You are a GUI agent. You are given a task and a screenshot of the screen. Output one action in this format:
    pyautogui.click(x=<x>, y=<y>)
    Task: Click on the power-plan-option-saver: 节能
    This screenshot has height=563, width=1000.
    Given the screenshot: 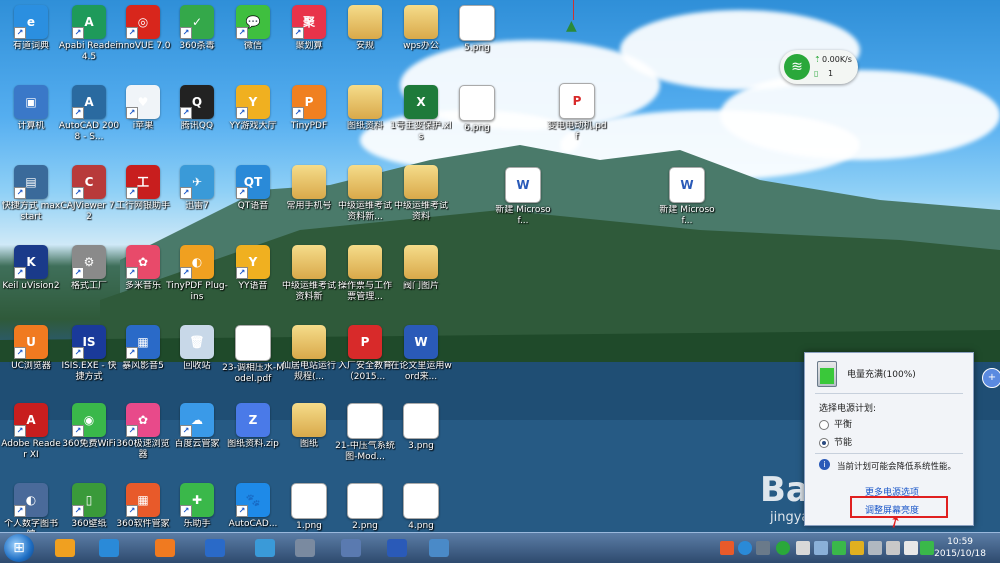 What is the action you would take?
    pyautogui.click(x=835, y=441)
    